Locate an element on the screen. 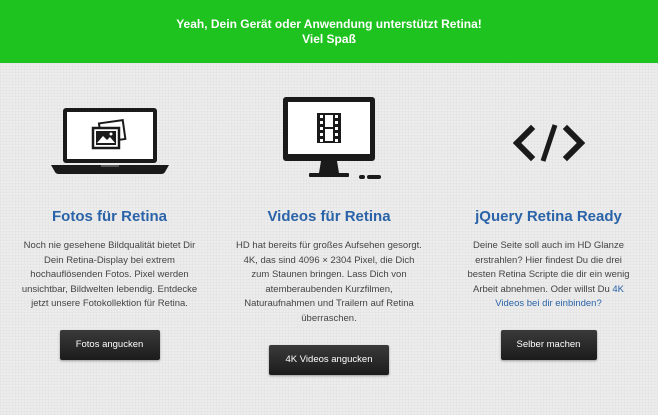  feature-title: Videos für Retina is located at coordinates (329, 216).